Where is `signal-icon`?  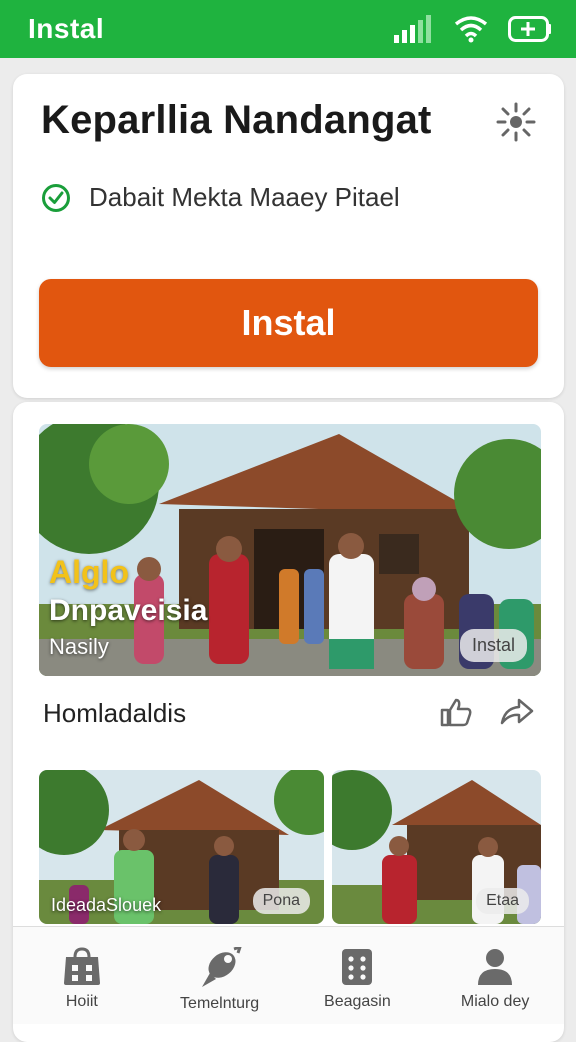 signal-icon is located at coordinates (412, 29).